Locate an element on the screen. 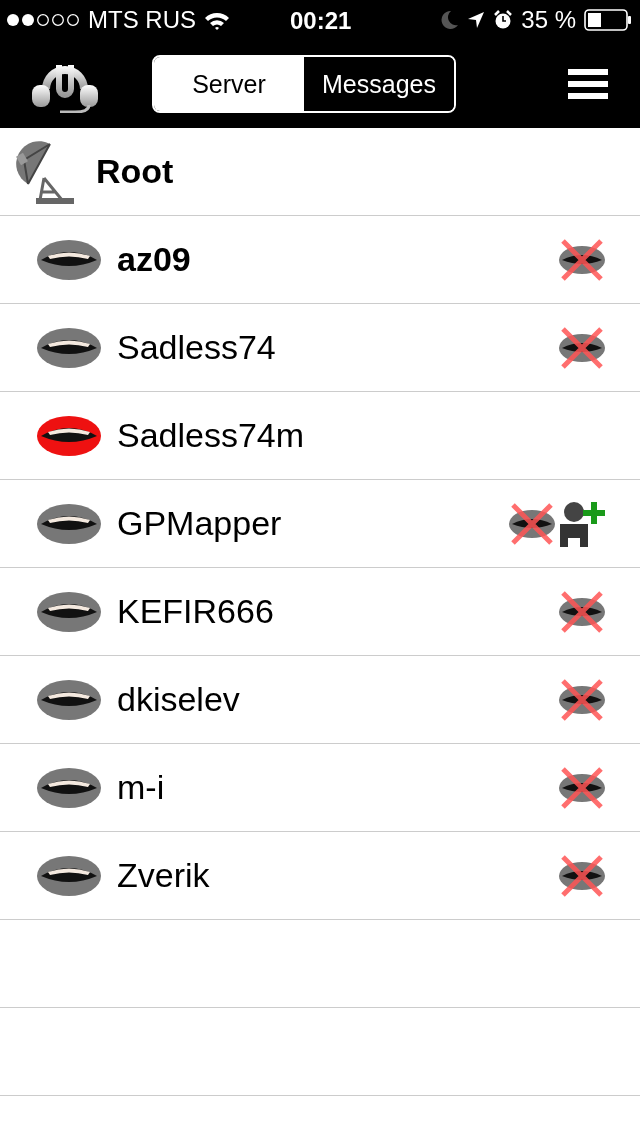 This screenshot has height=1136, width=640. user-name: Sadless74m is located at coordinates (361, 435).